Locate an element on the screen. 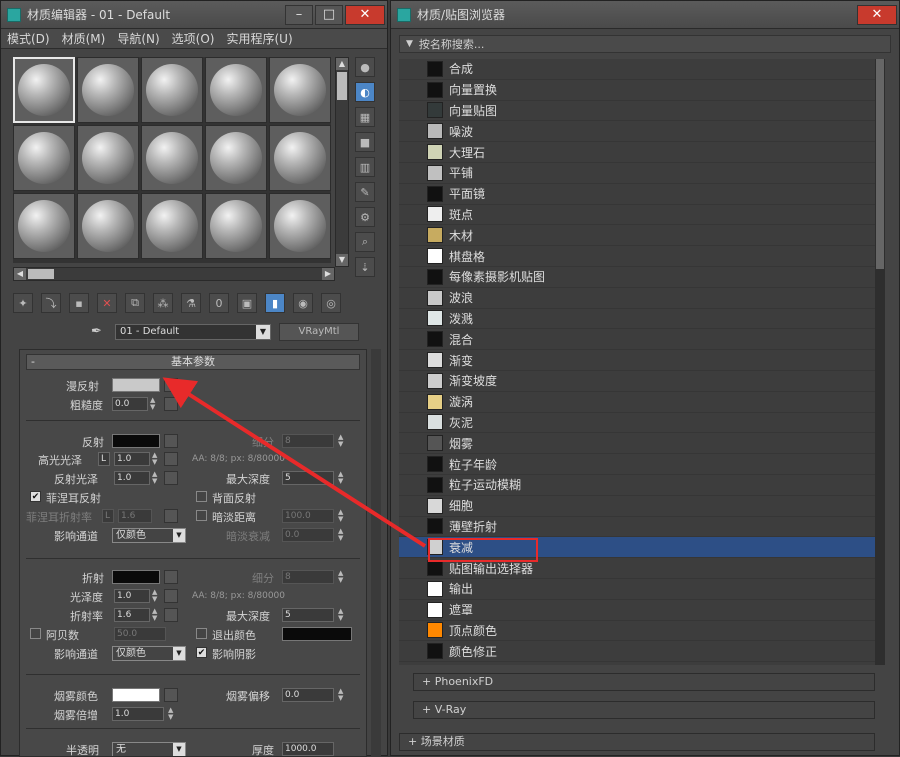 This screenshot has width=900, height=757. menu-utilities: 实用程序(U) is located at coordinates (259, 38).